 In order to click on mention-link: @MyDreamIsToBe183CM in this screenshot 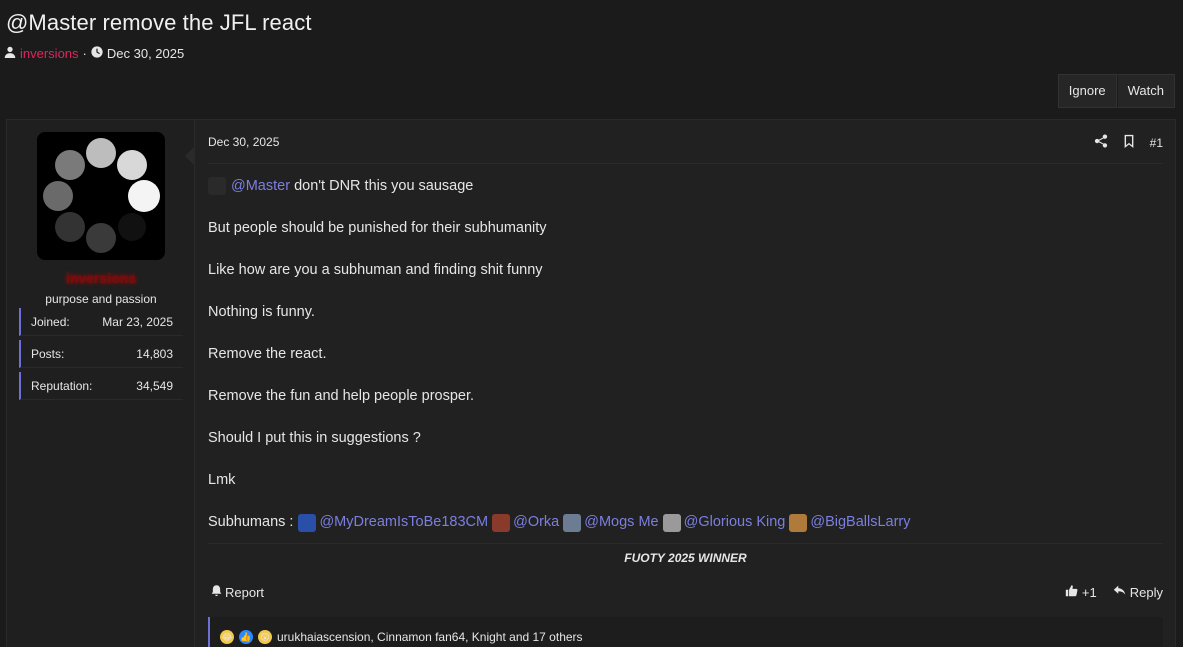, I will do `click(403, 522)`.